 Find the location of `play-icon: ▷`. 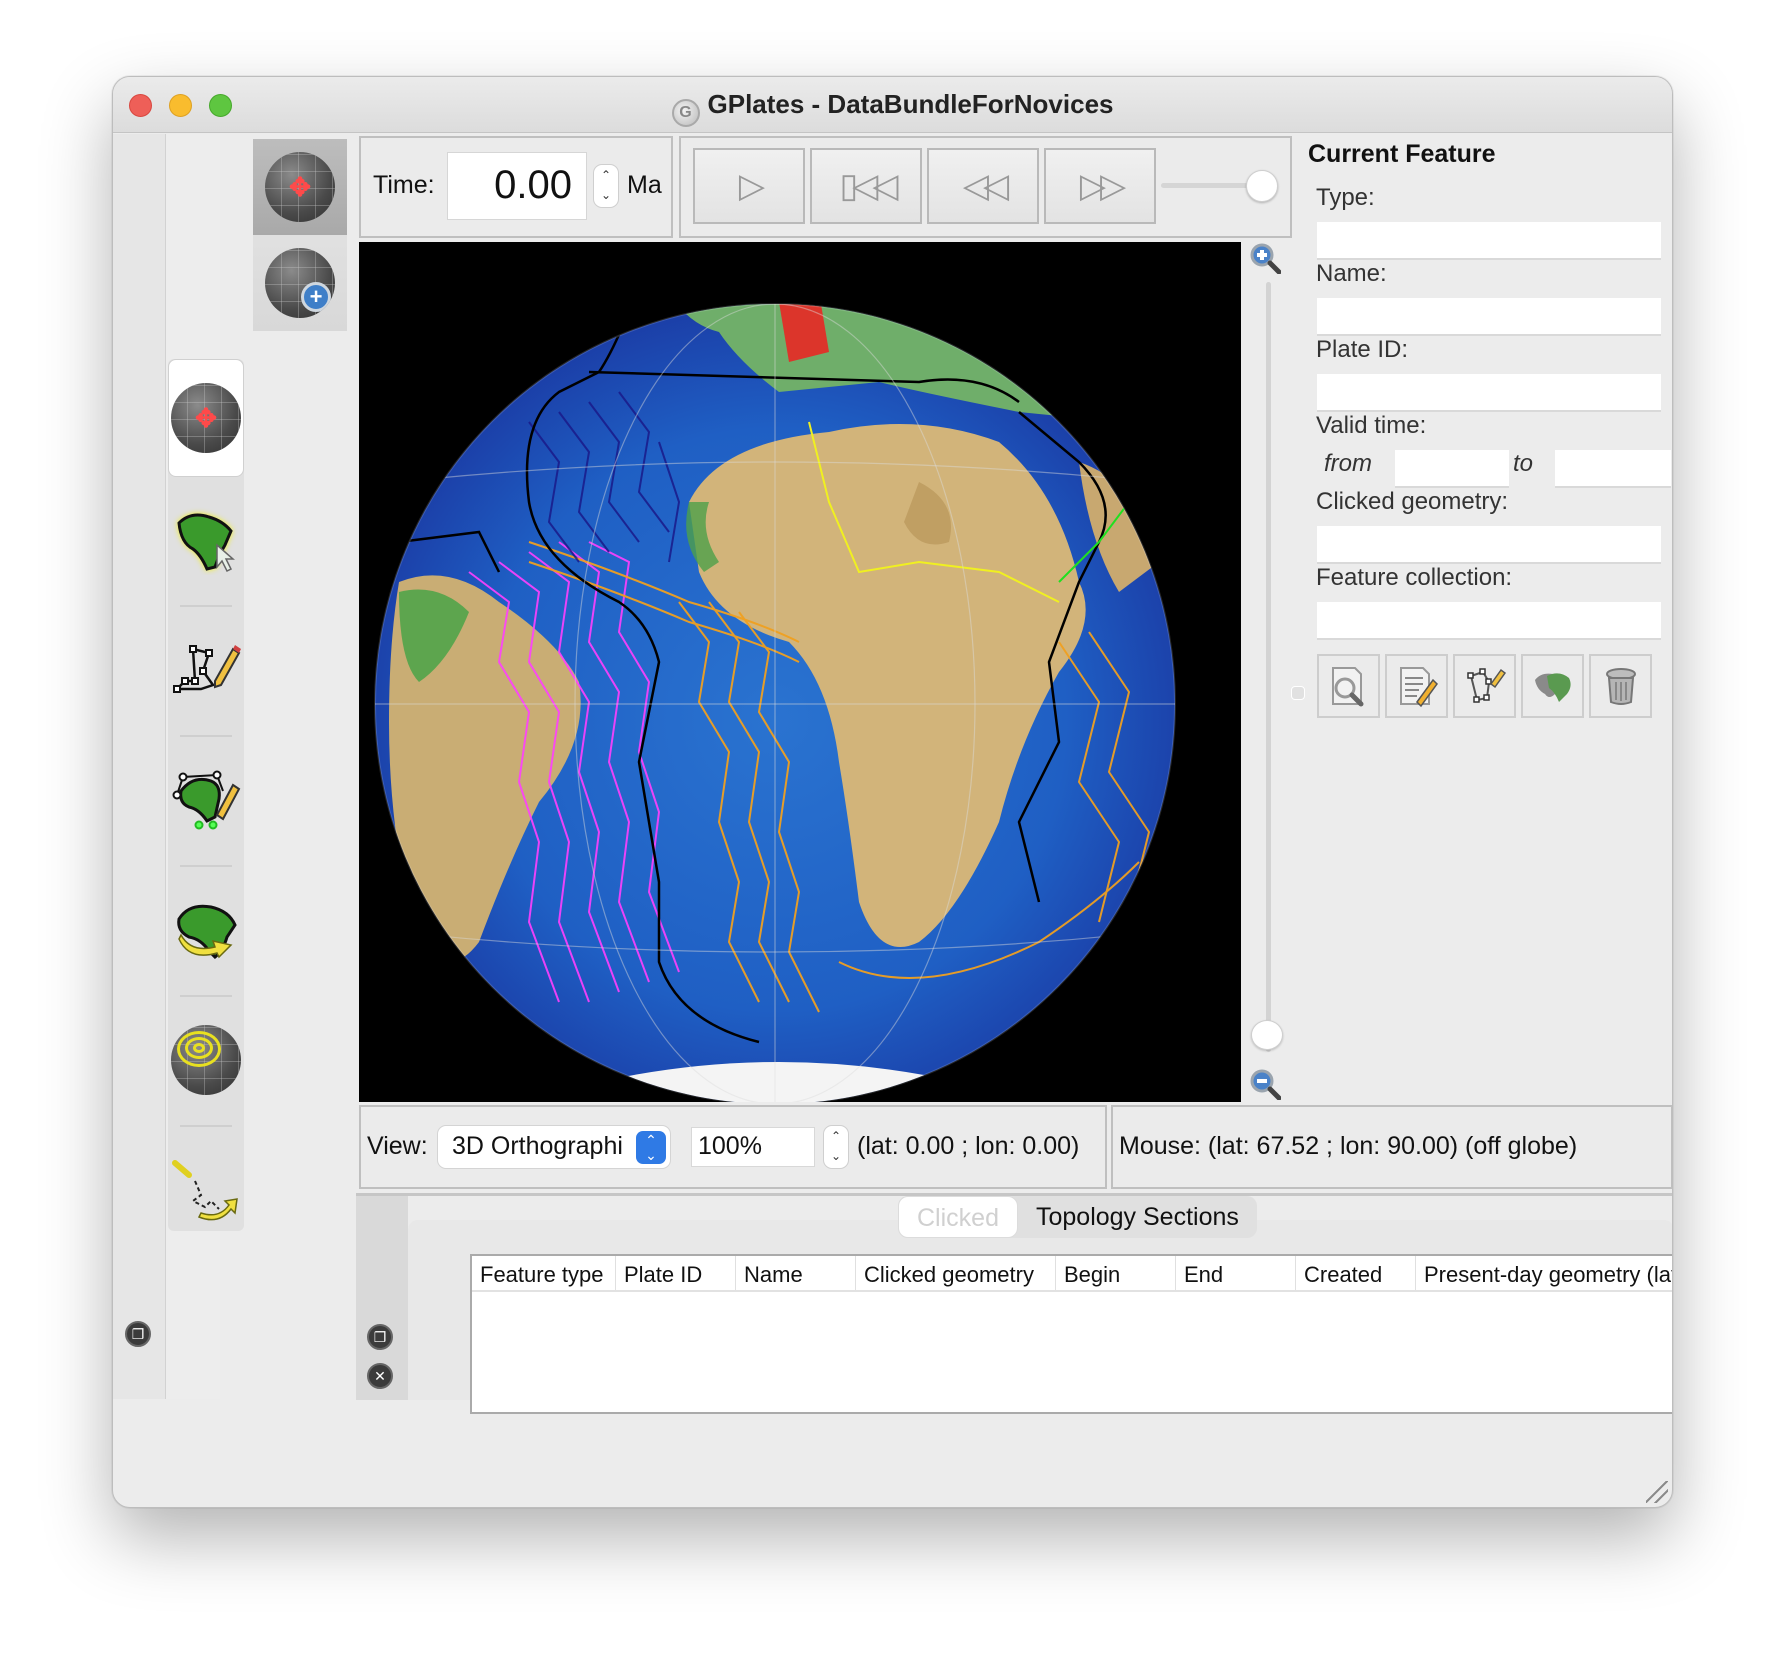

play-icon: ▷ is located at coordinates (751, 186).